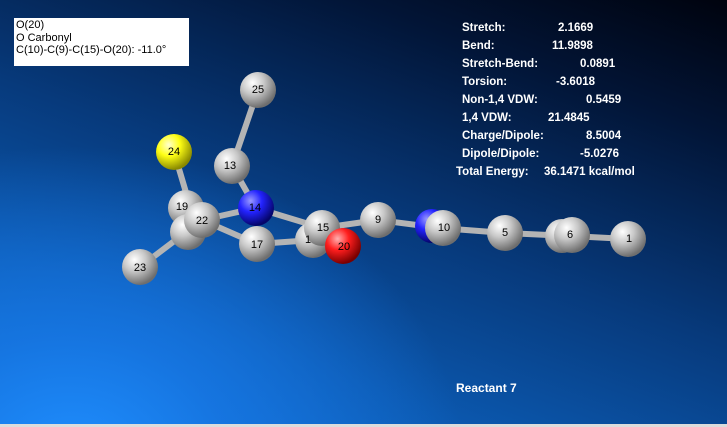  I want to click on energy-label: Total Energy:, so click(492, 172).